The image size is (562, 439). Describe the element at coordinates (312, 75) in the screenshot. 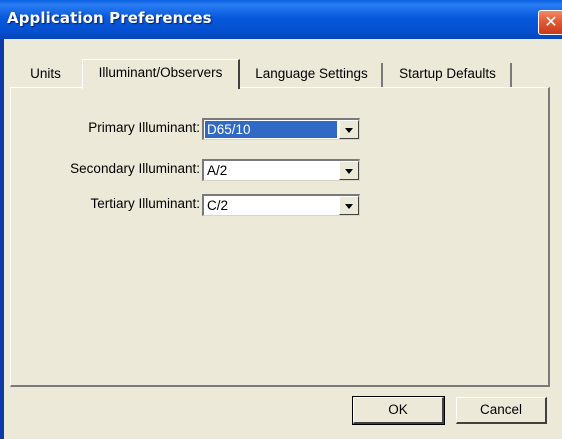

I see `tab-language-settings: Language Settings` at that location.